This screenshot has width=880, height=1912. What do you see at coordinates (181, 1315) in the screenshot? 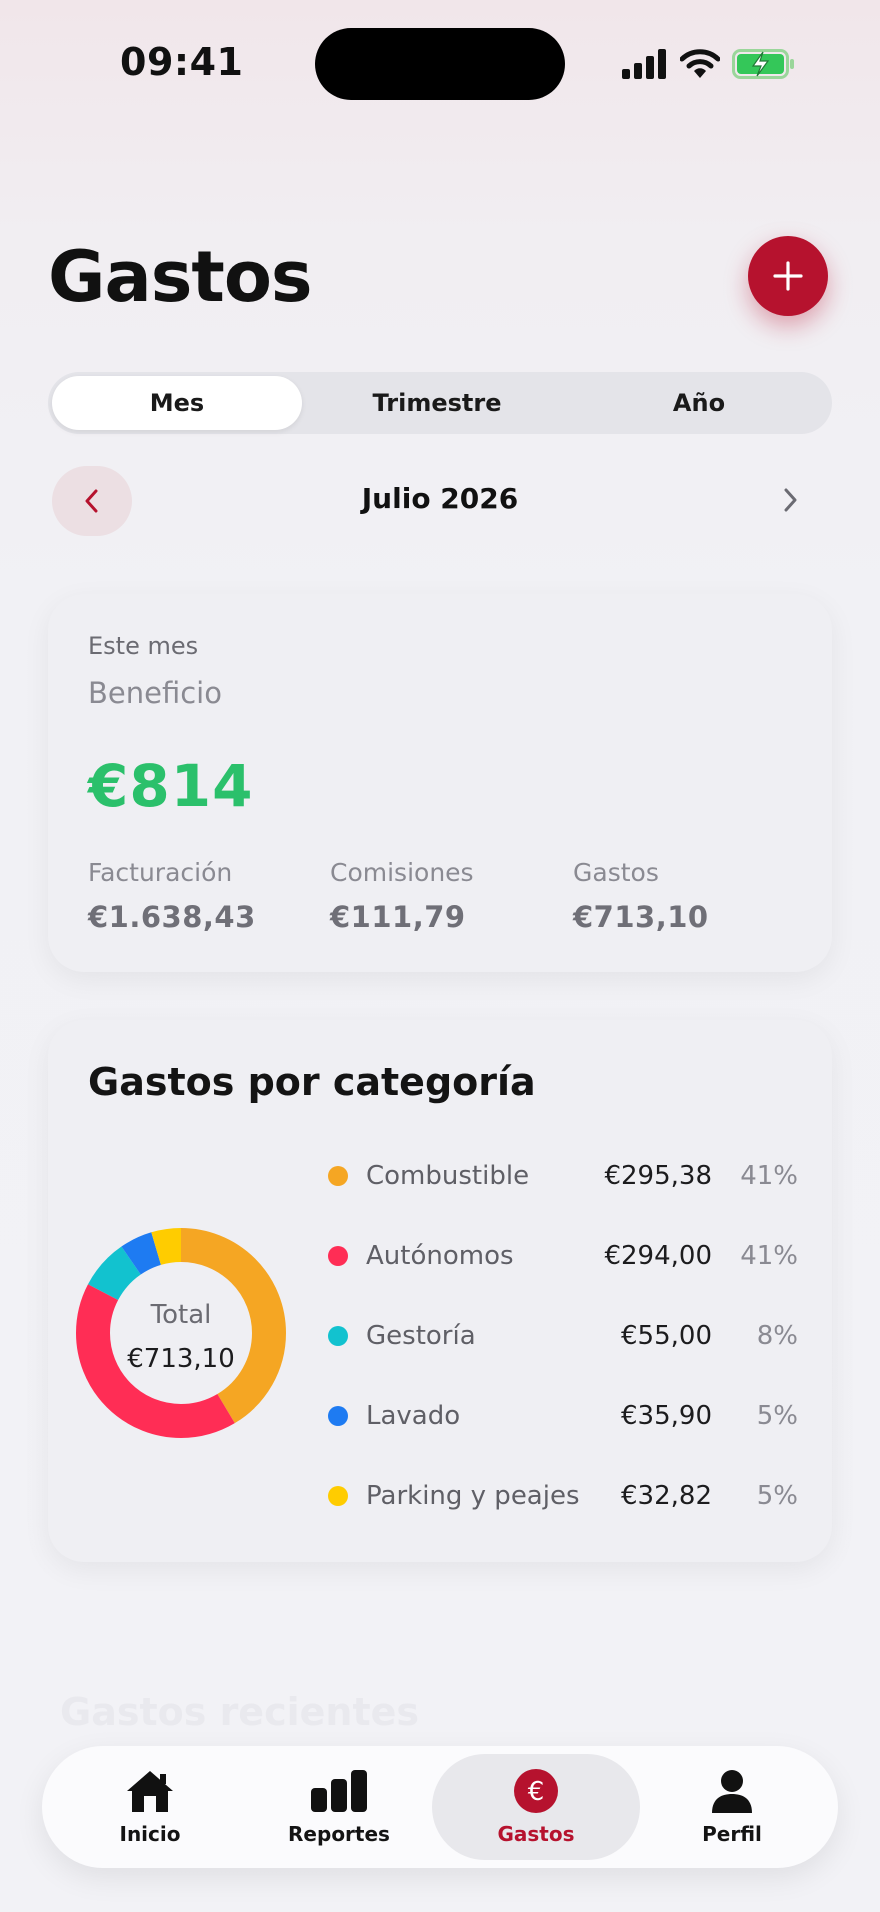
I see `donut-total-label: Total` at bounding box center [181, 1315].